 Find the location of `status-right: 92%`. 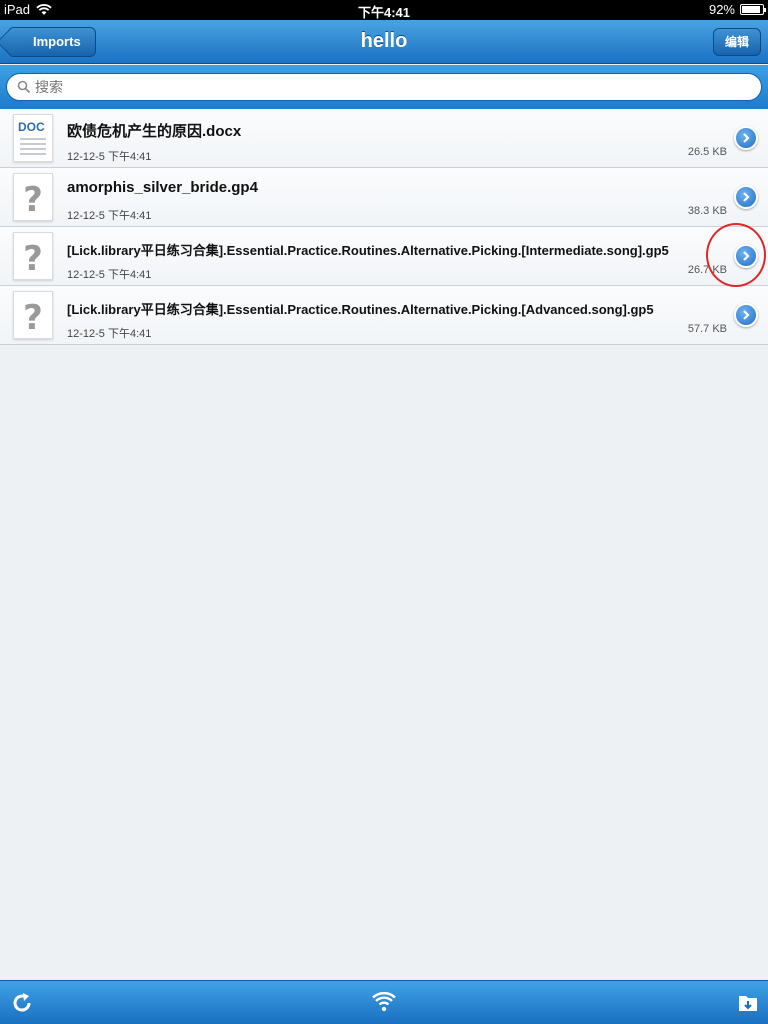

status-right: 92% is located at coordinates (737, 9).